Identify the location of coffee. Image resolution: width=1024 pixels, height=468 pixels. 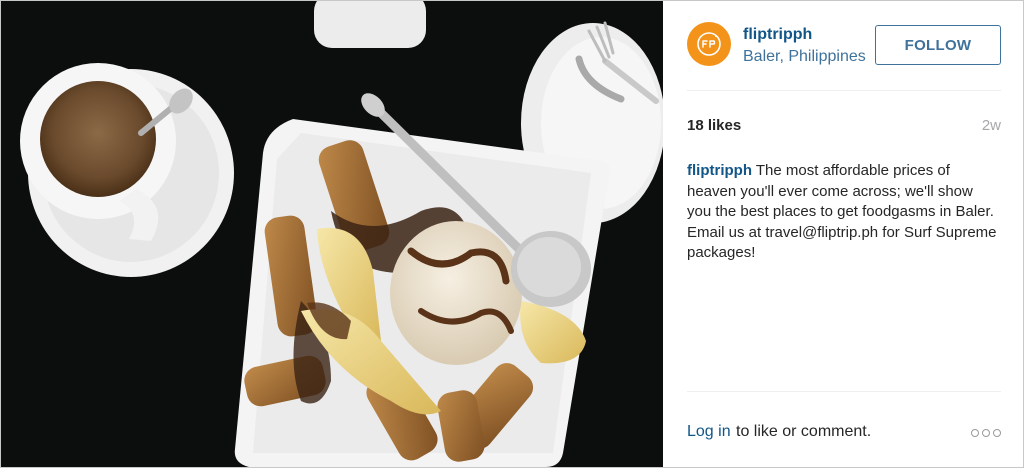
(98, 139).